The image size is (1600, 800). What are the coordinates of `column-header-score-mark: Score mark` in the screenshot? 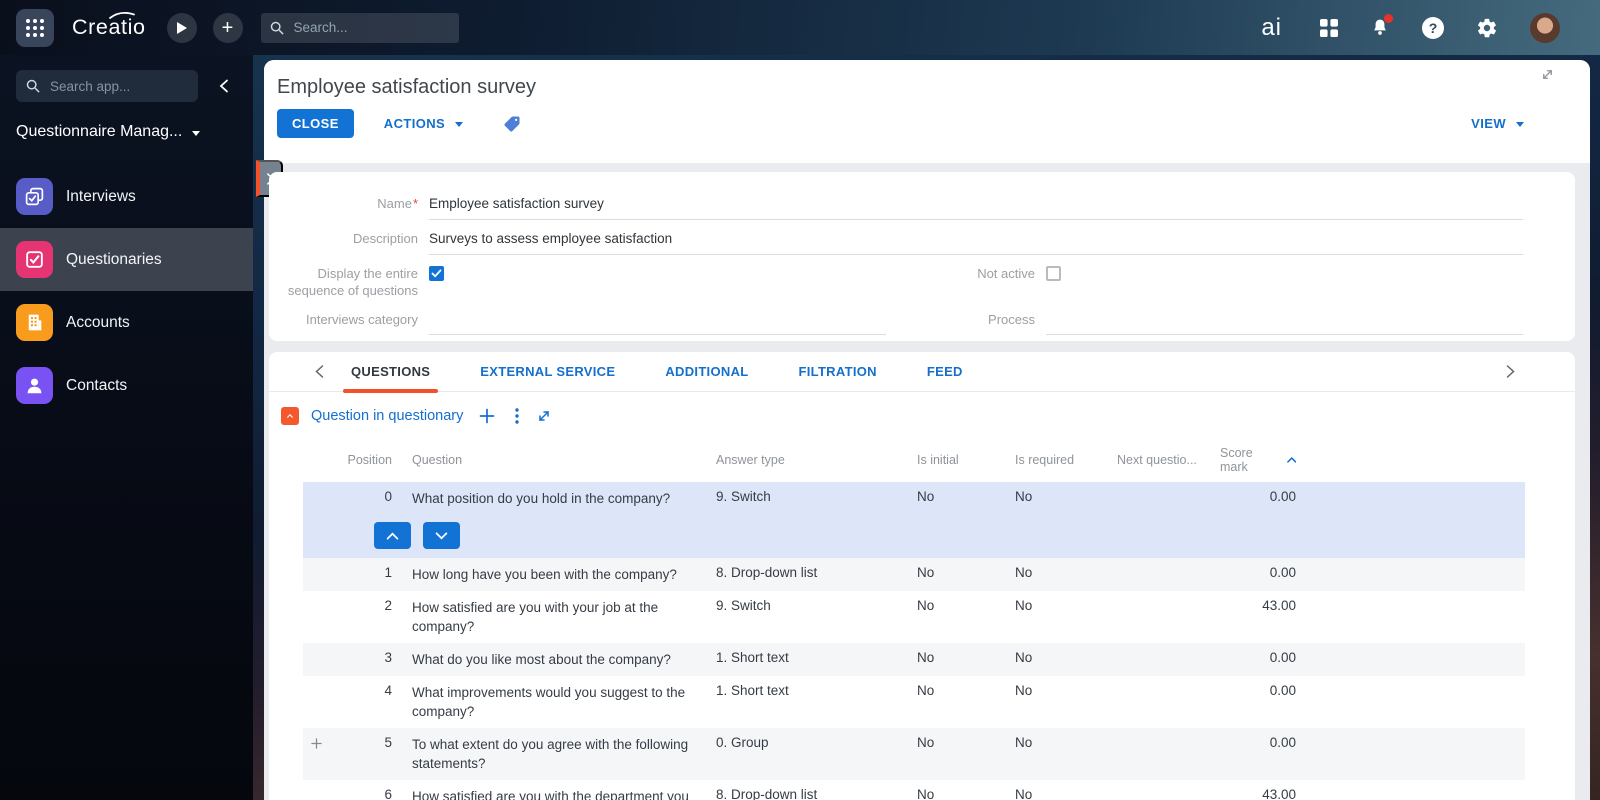 It's located at (1258, 460).